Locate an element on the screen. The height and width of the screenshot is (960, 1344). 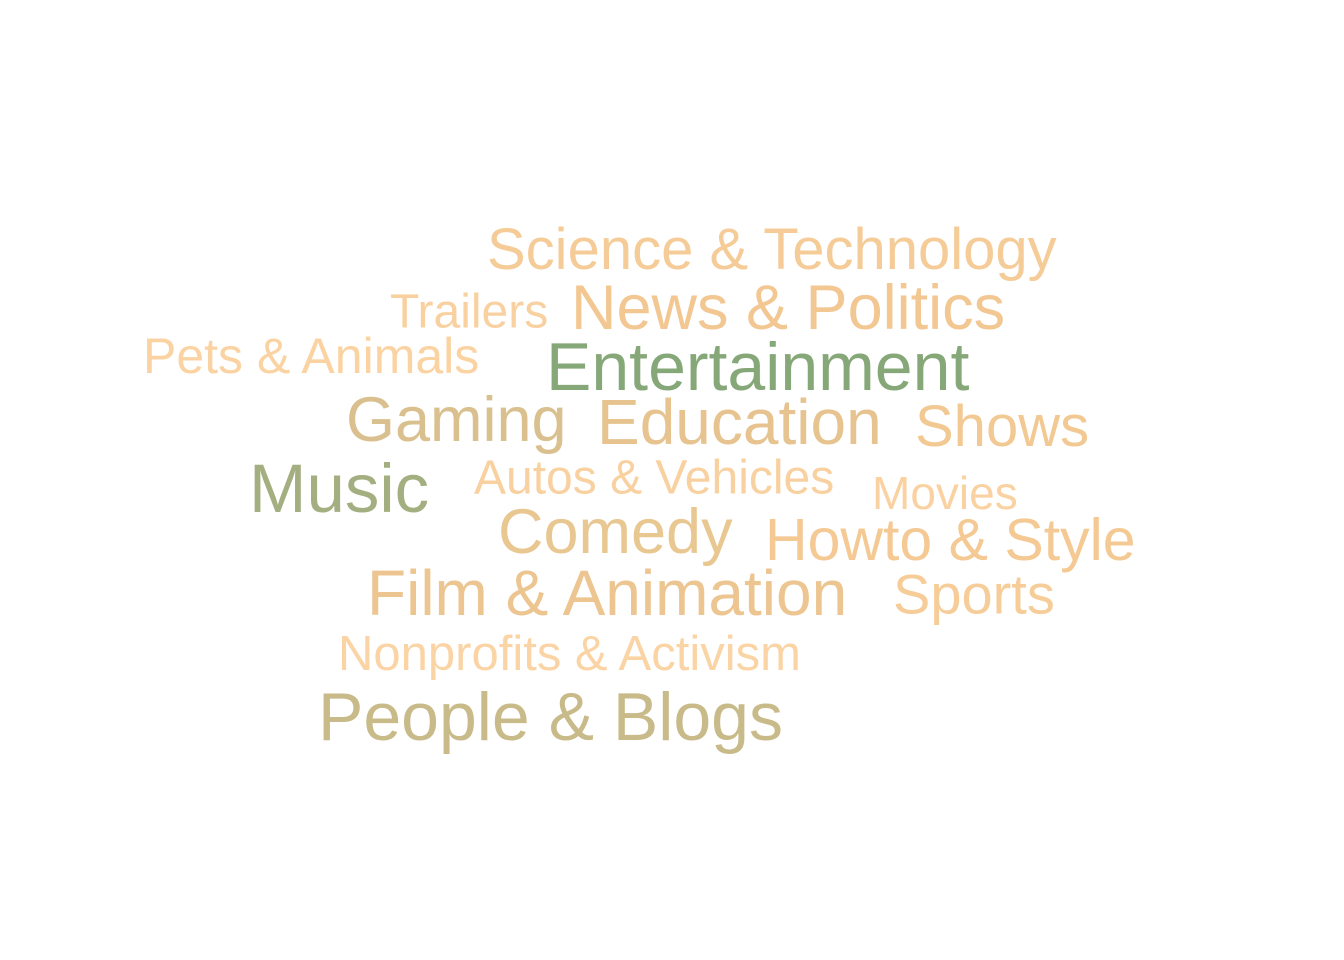
word-gaming: Gaming is located at coordinates (456, 419).